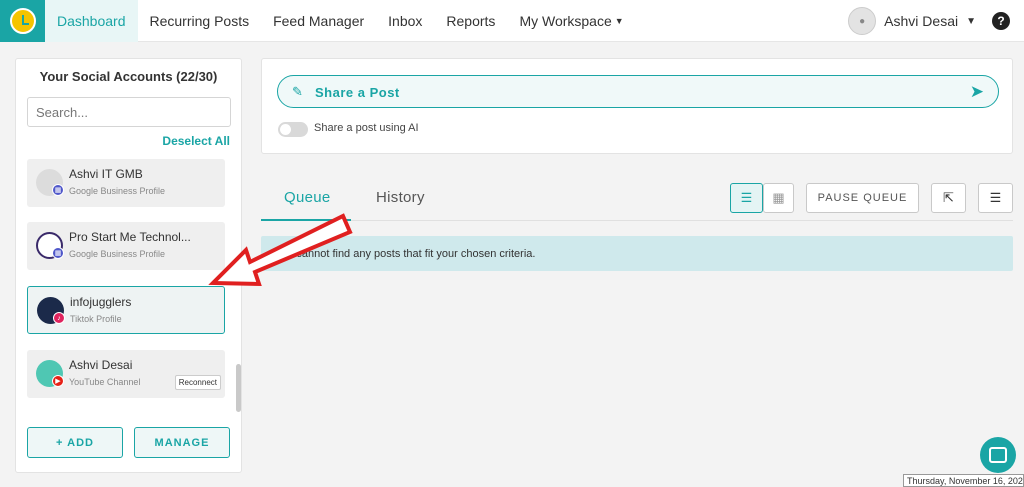 The width and height of the screenshot is (1024, 487). What do you see at coordinates (238, 388) in the screenshot?
I see `scrollbar-thumb` at bounding box center [238, 388].